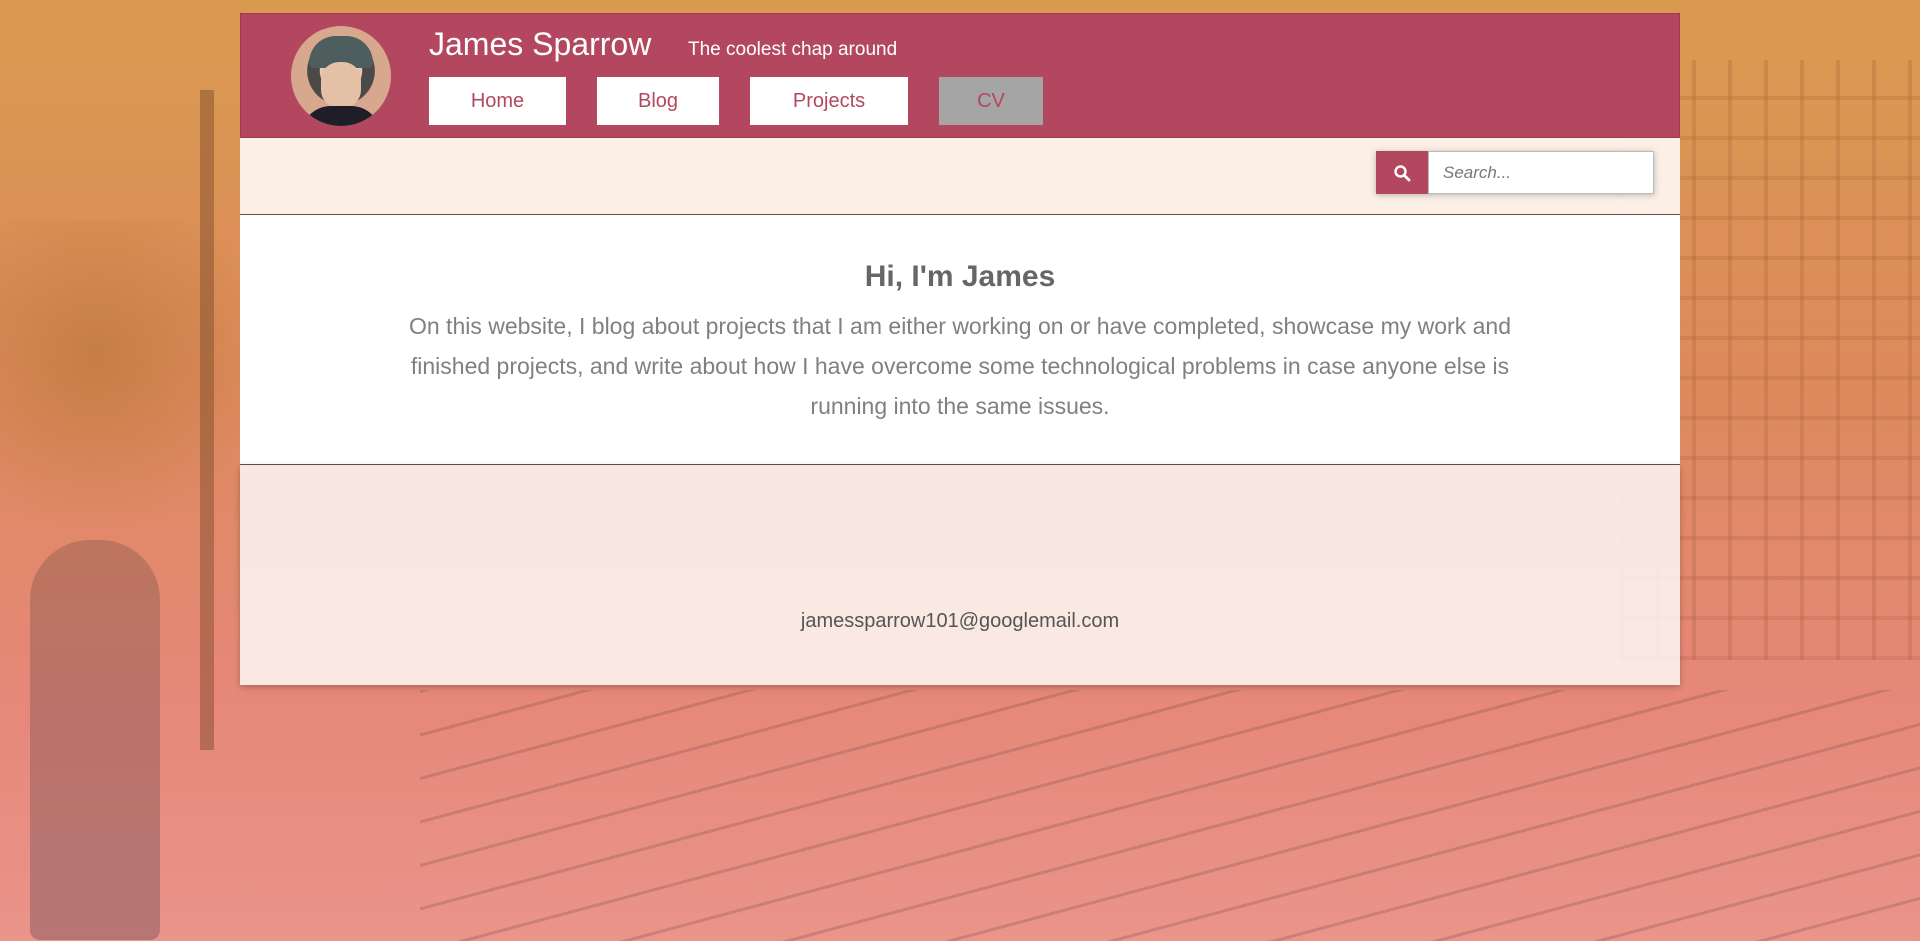 The width and height of the screenshot is (1920, 941). I want to click on background-person, so click(95, 740).